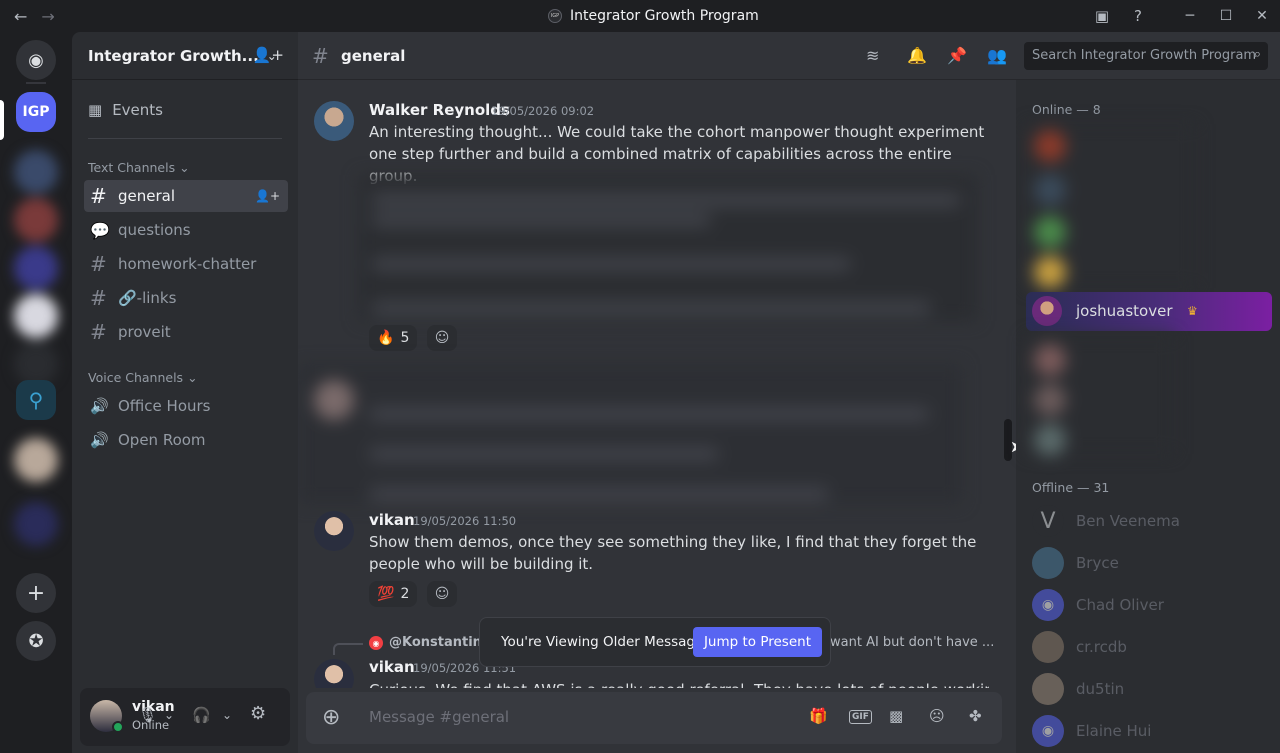  I want to click on category-voice-channels: Voice Channels ⌄, so click(143, 377).